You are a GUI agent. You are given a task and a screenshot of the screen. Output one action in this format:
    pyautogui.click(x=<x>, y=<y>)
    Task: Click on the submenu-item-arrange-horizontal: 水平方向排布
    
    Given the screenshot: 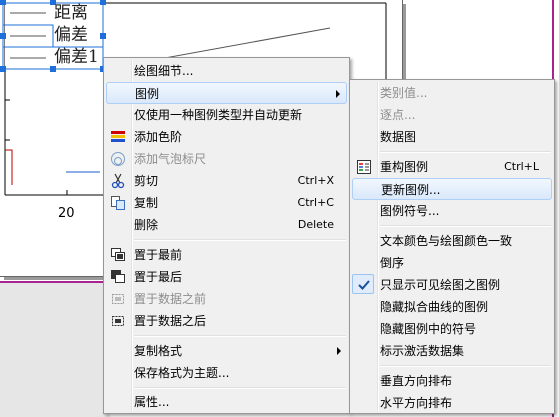 What is the action you would take?
    pyautogui.click(x=452, y=403)
    